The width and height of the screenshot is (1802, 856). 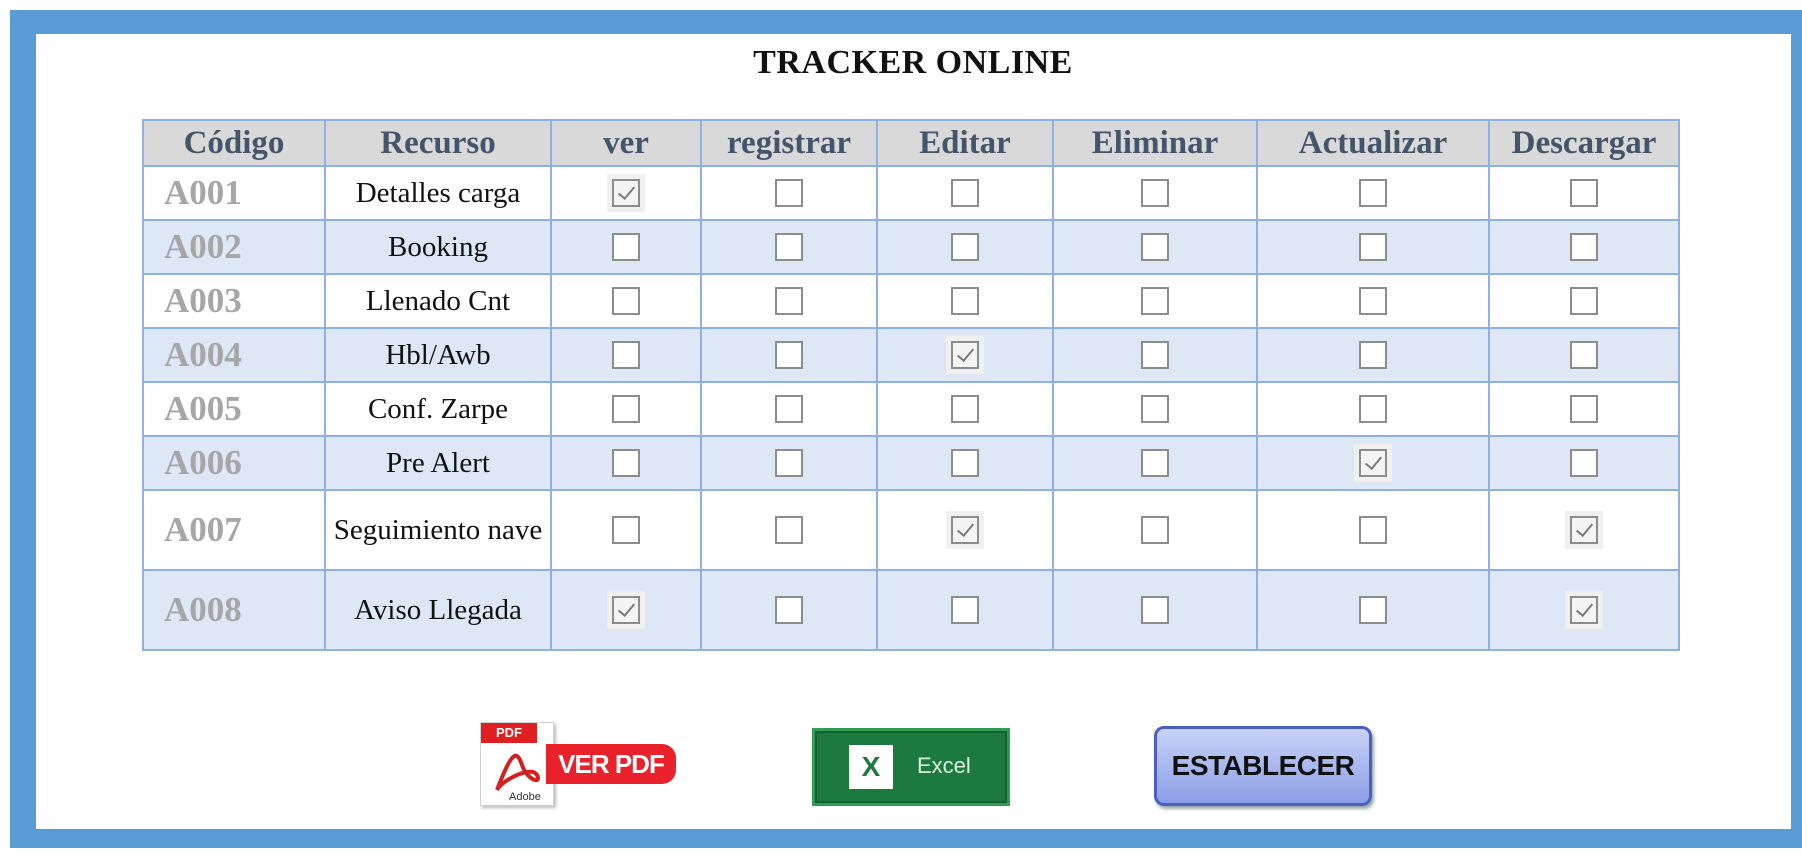 I want to click on row-resource: Pre Alert, so click(x=438, y=463).